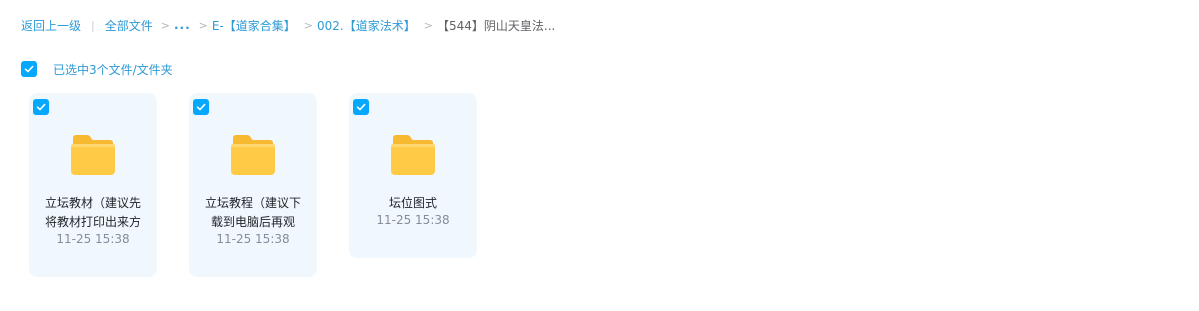 The width and height of the screenshot is (1199, 311). I want to click on breadcrumb-item-level1: E-【道家合集】, so click(254, 25).